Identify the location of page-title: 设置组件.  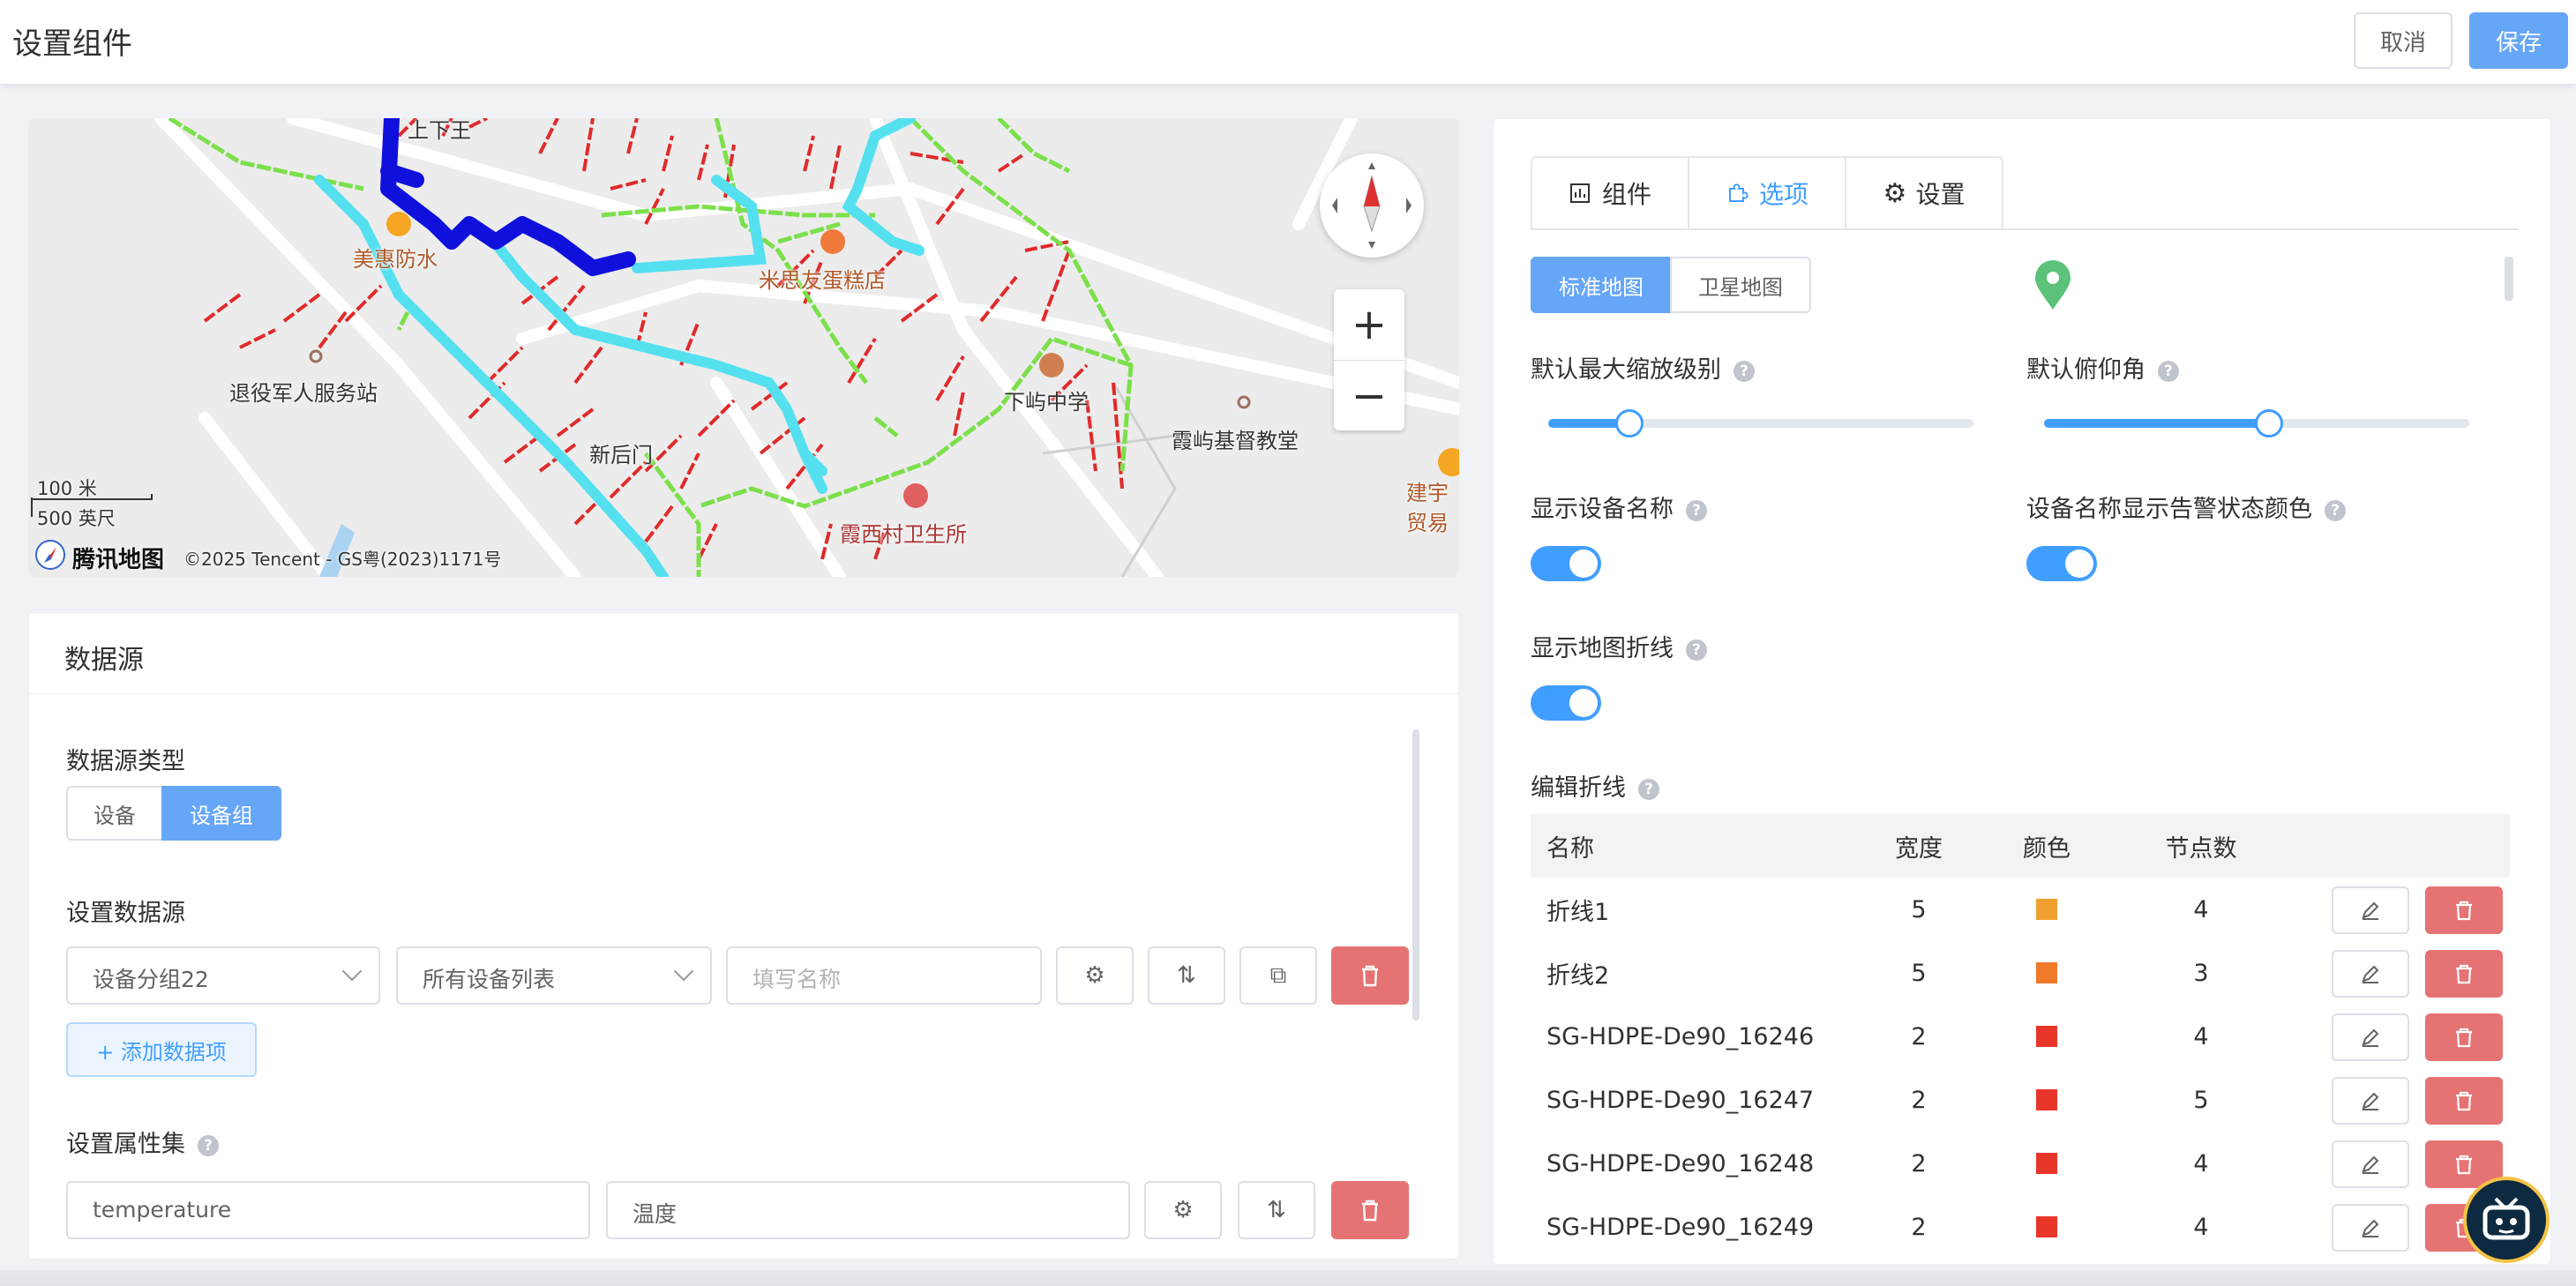
(72, 44).